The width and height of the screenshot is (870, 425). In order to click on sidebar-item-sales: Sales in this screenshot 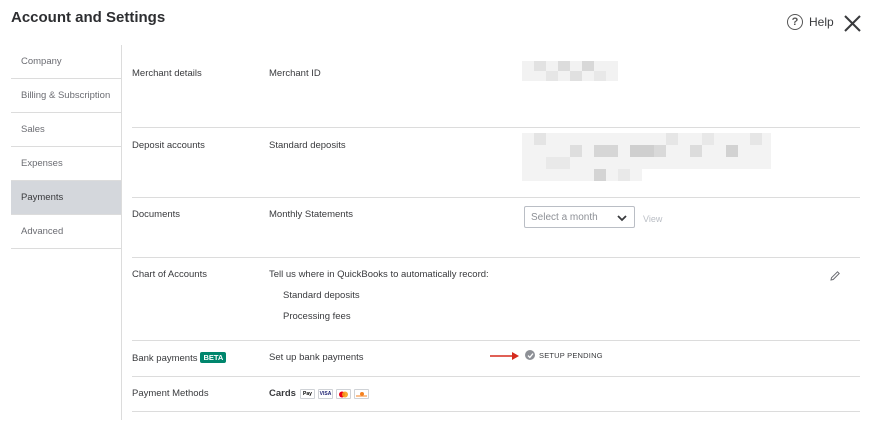, I will do `click(66, 130)`.